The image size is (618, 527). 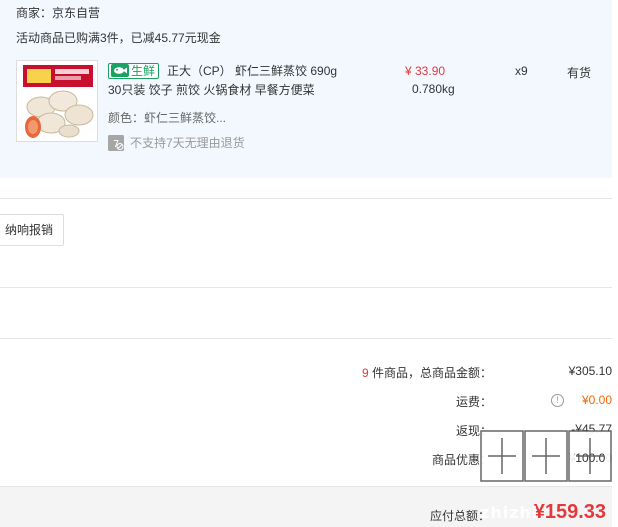 I want to click on freight-label: 运费：, so click(x=473, y=402).